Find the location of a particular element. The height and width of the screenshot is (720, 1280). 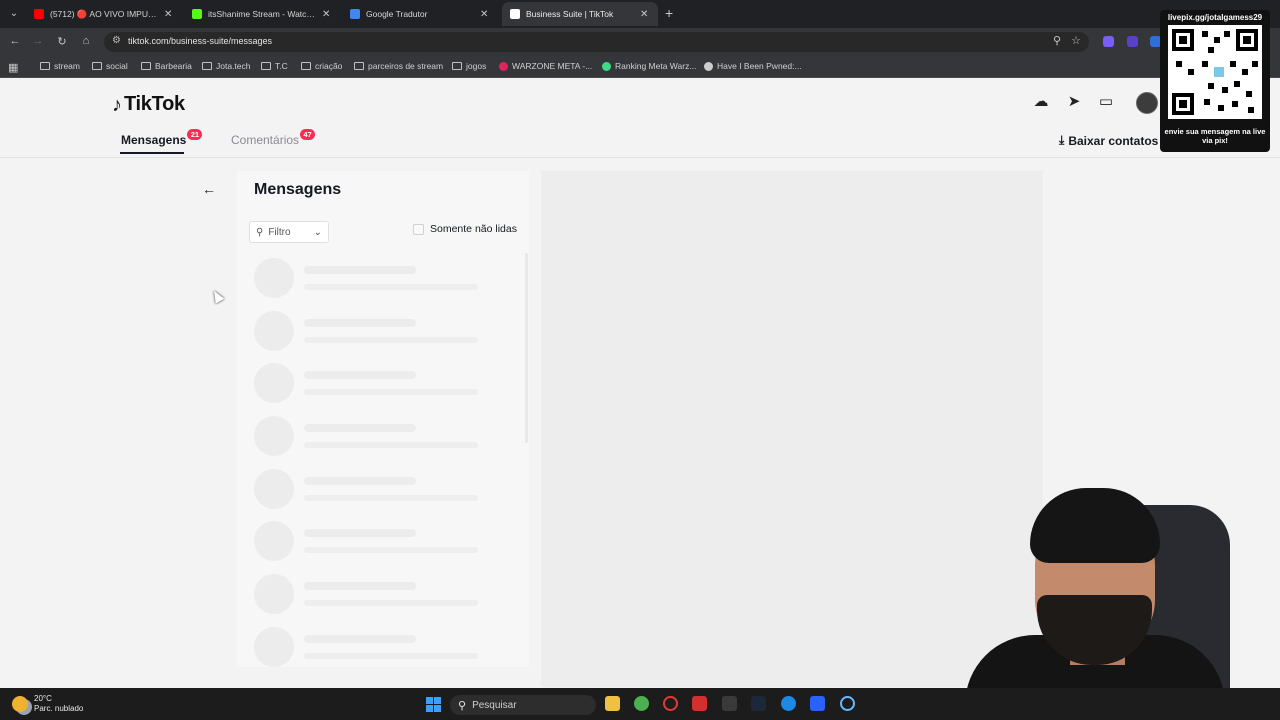

hibp-icon is located at coordinates (708, 66).